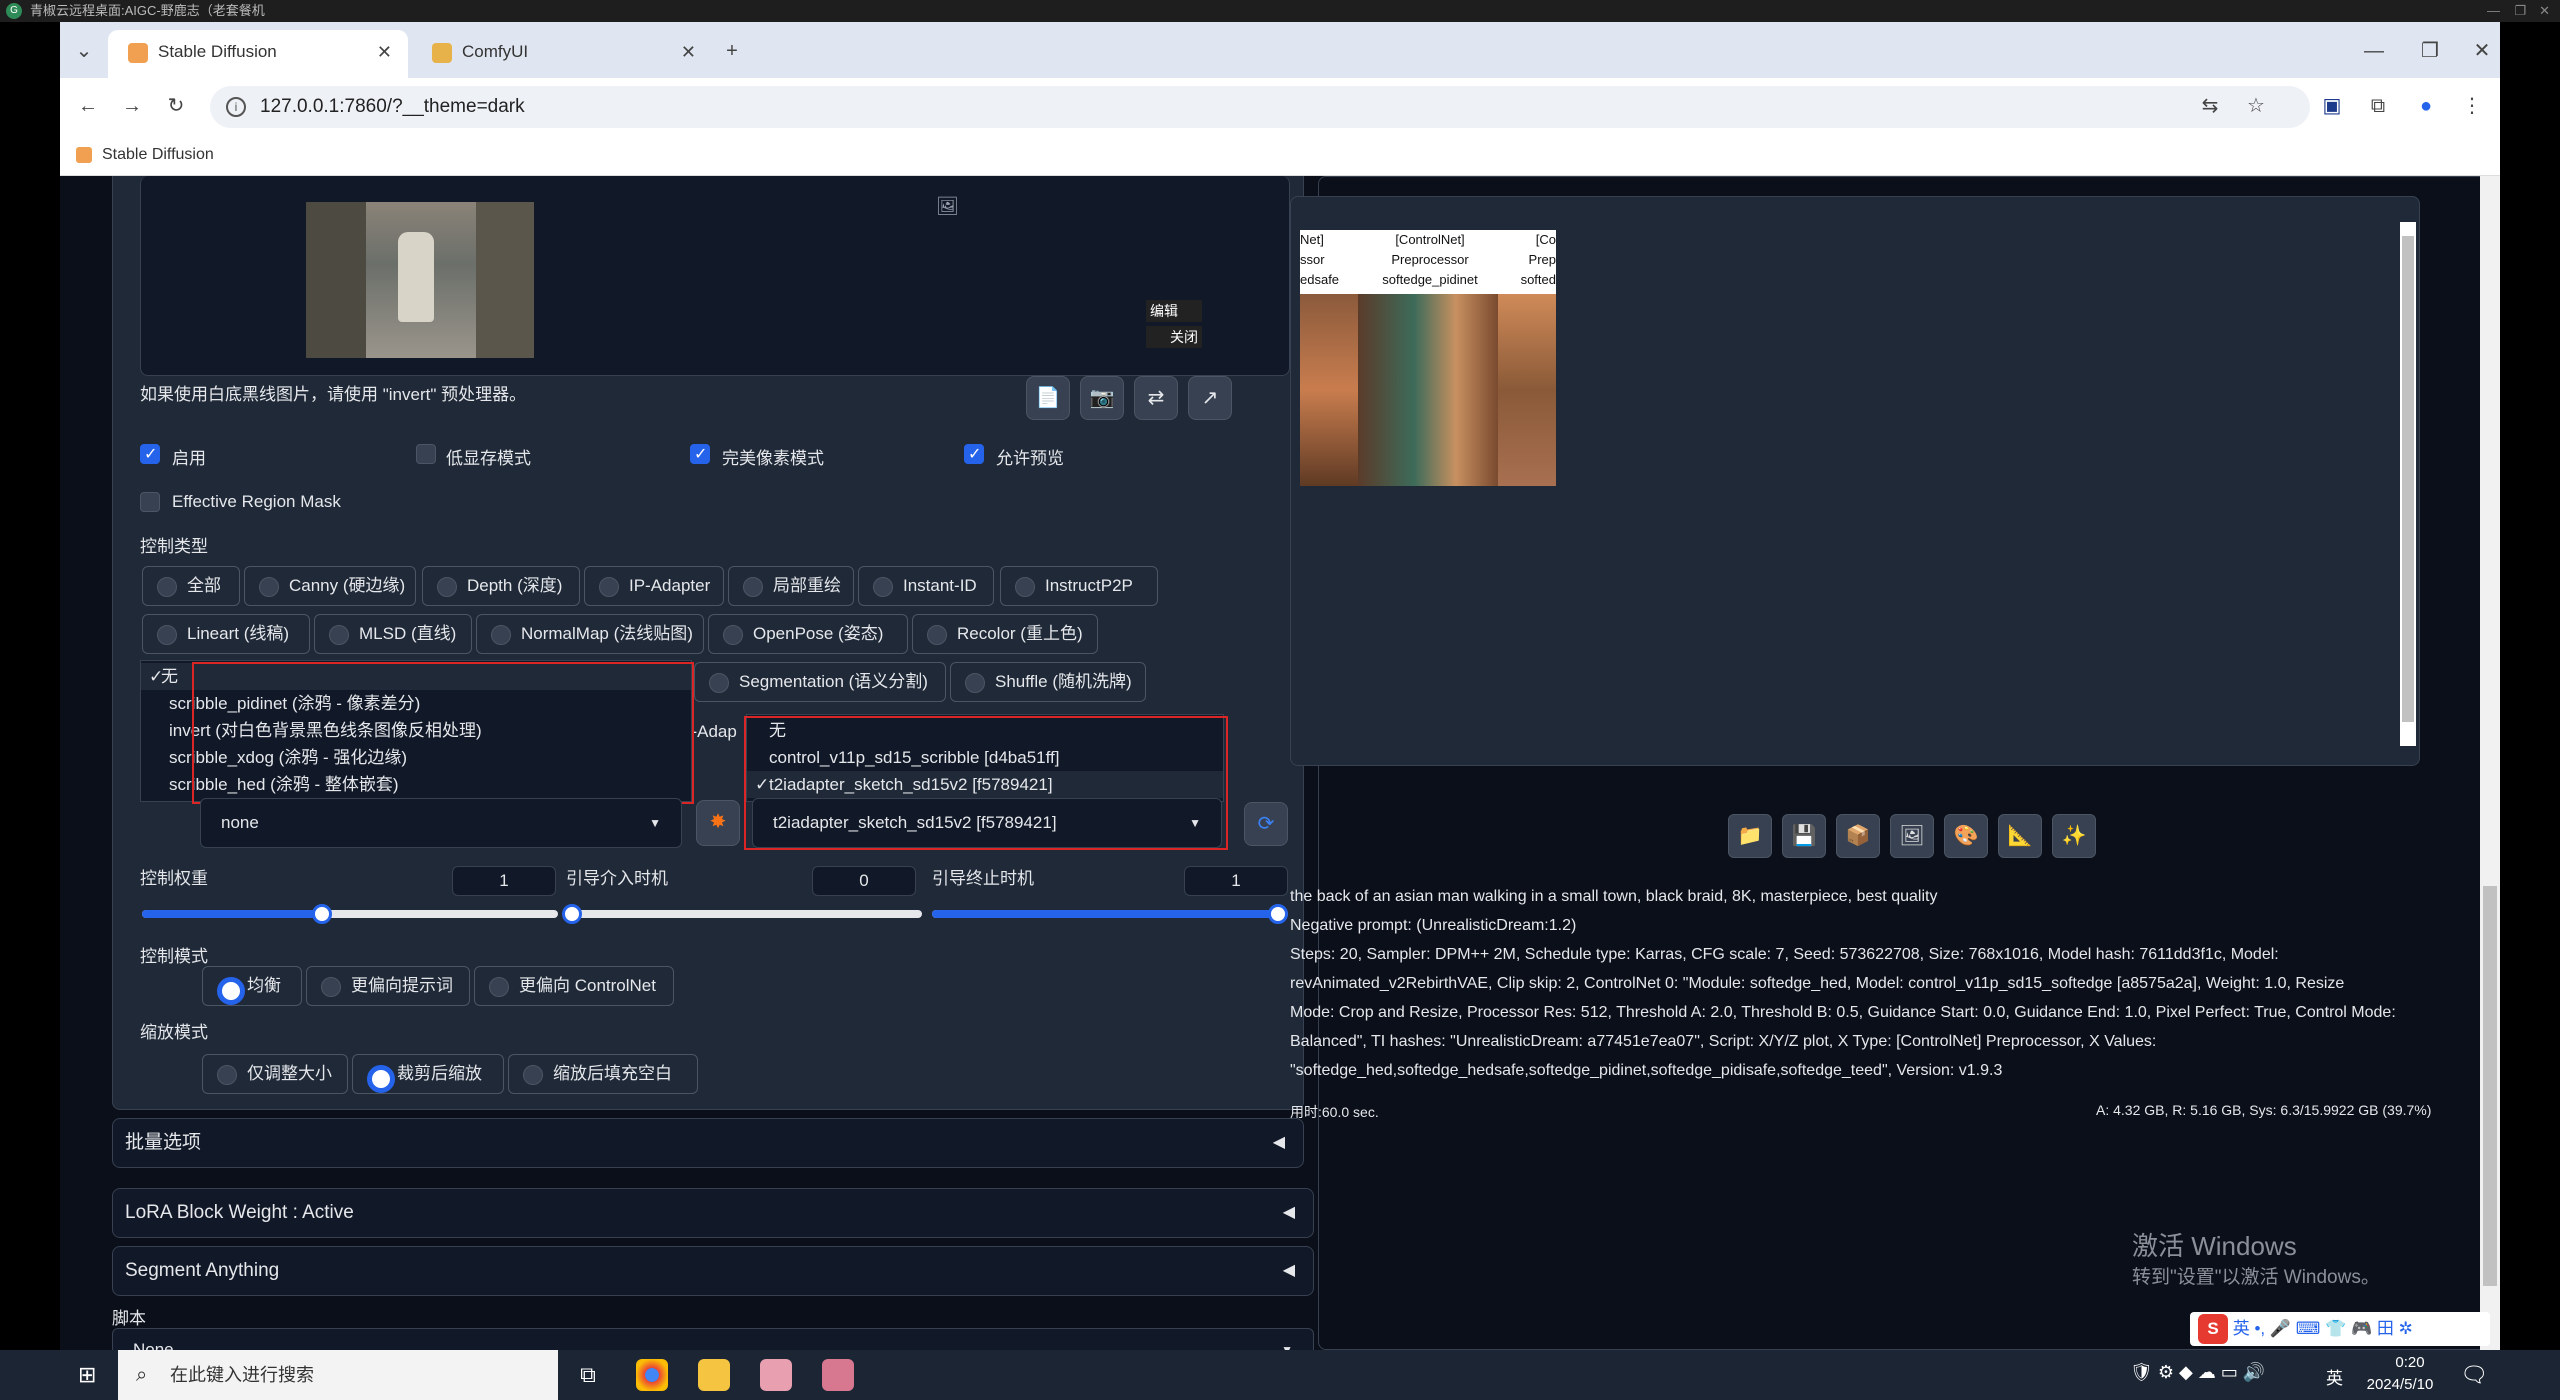  Describe the element at coordinates (718, 823) in the screenshot. I see `run-preprocessor-icon: ✸` at that location.